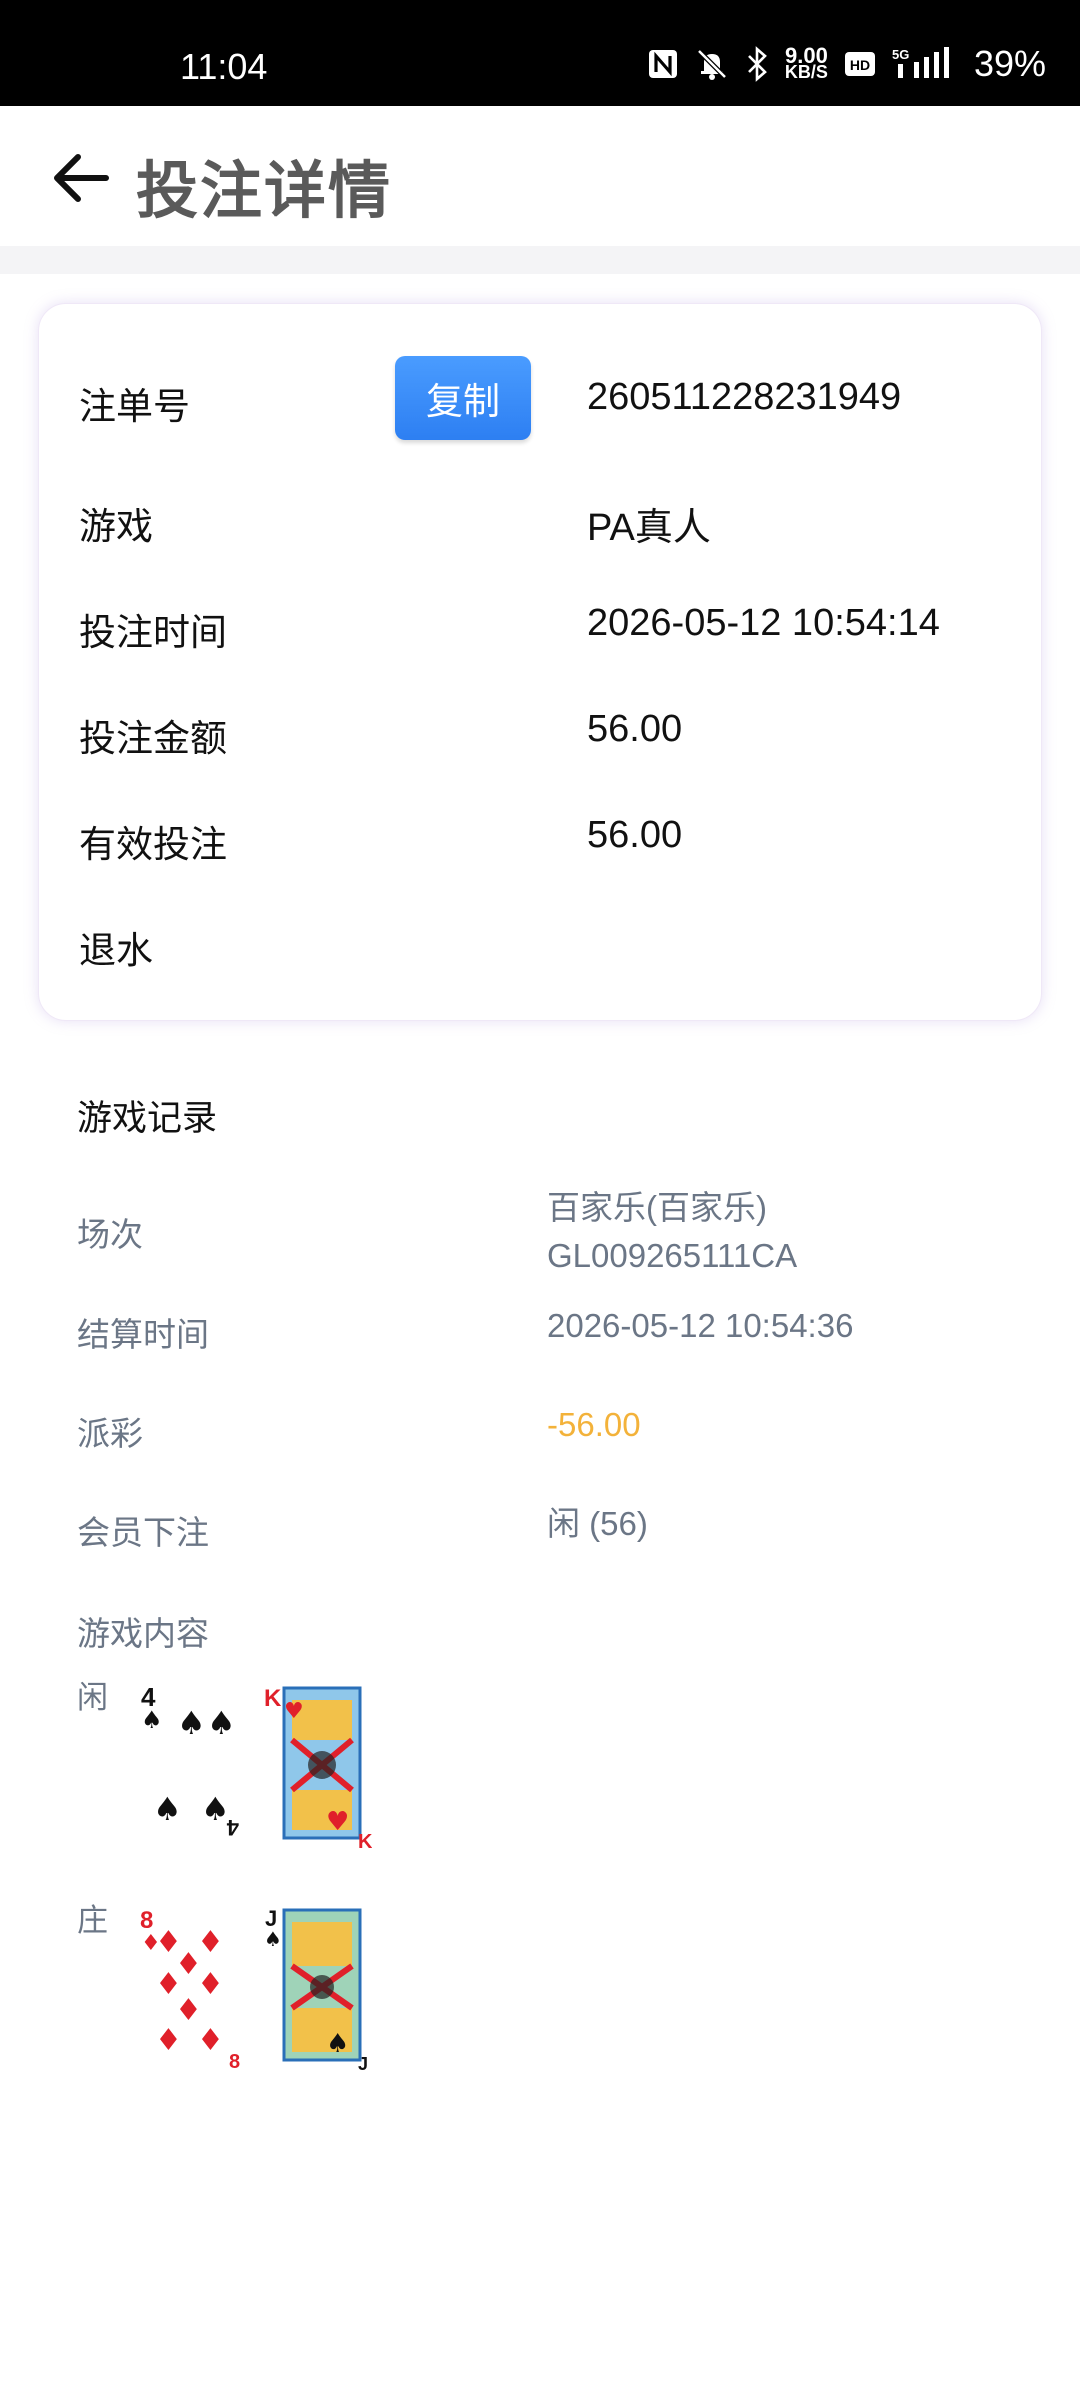 This screenshot has height=2400, width=1080. Describe the element at coordinates (763, 623) in the screenshot. I see `bet-time-value: 2026-05-12 10:54:14` at that location.